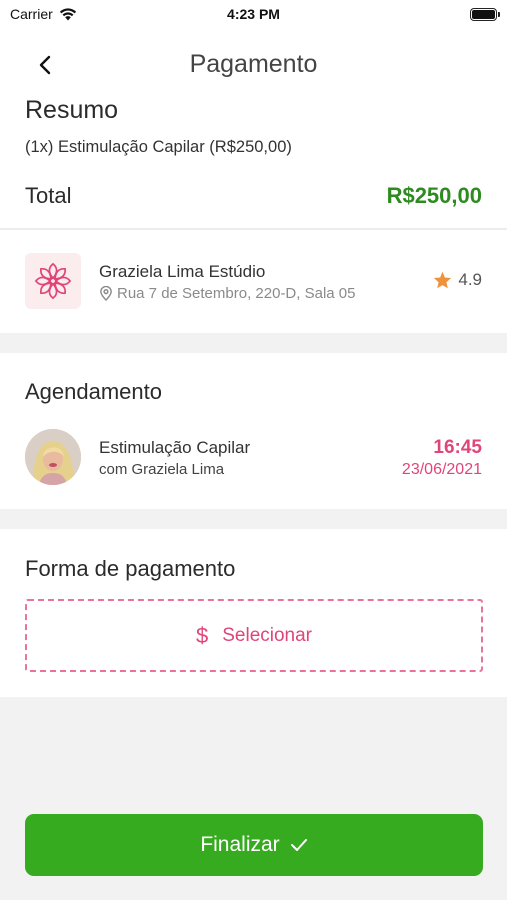  I want to click on payment-heading: Forma de pagamento, so click(130, 568).